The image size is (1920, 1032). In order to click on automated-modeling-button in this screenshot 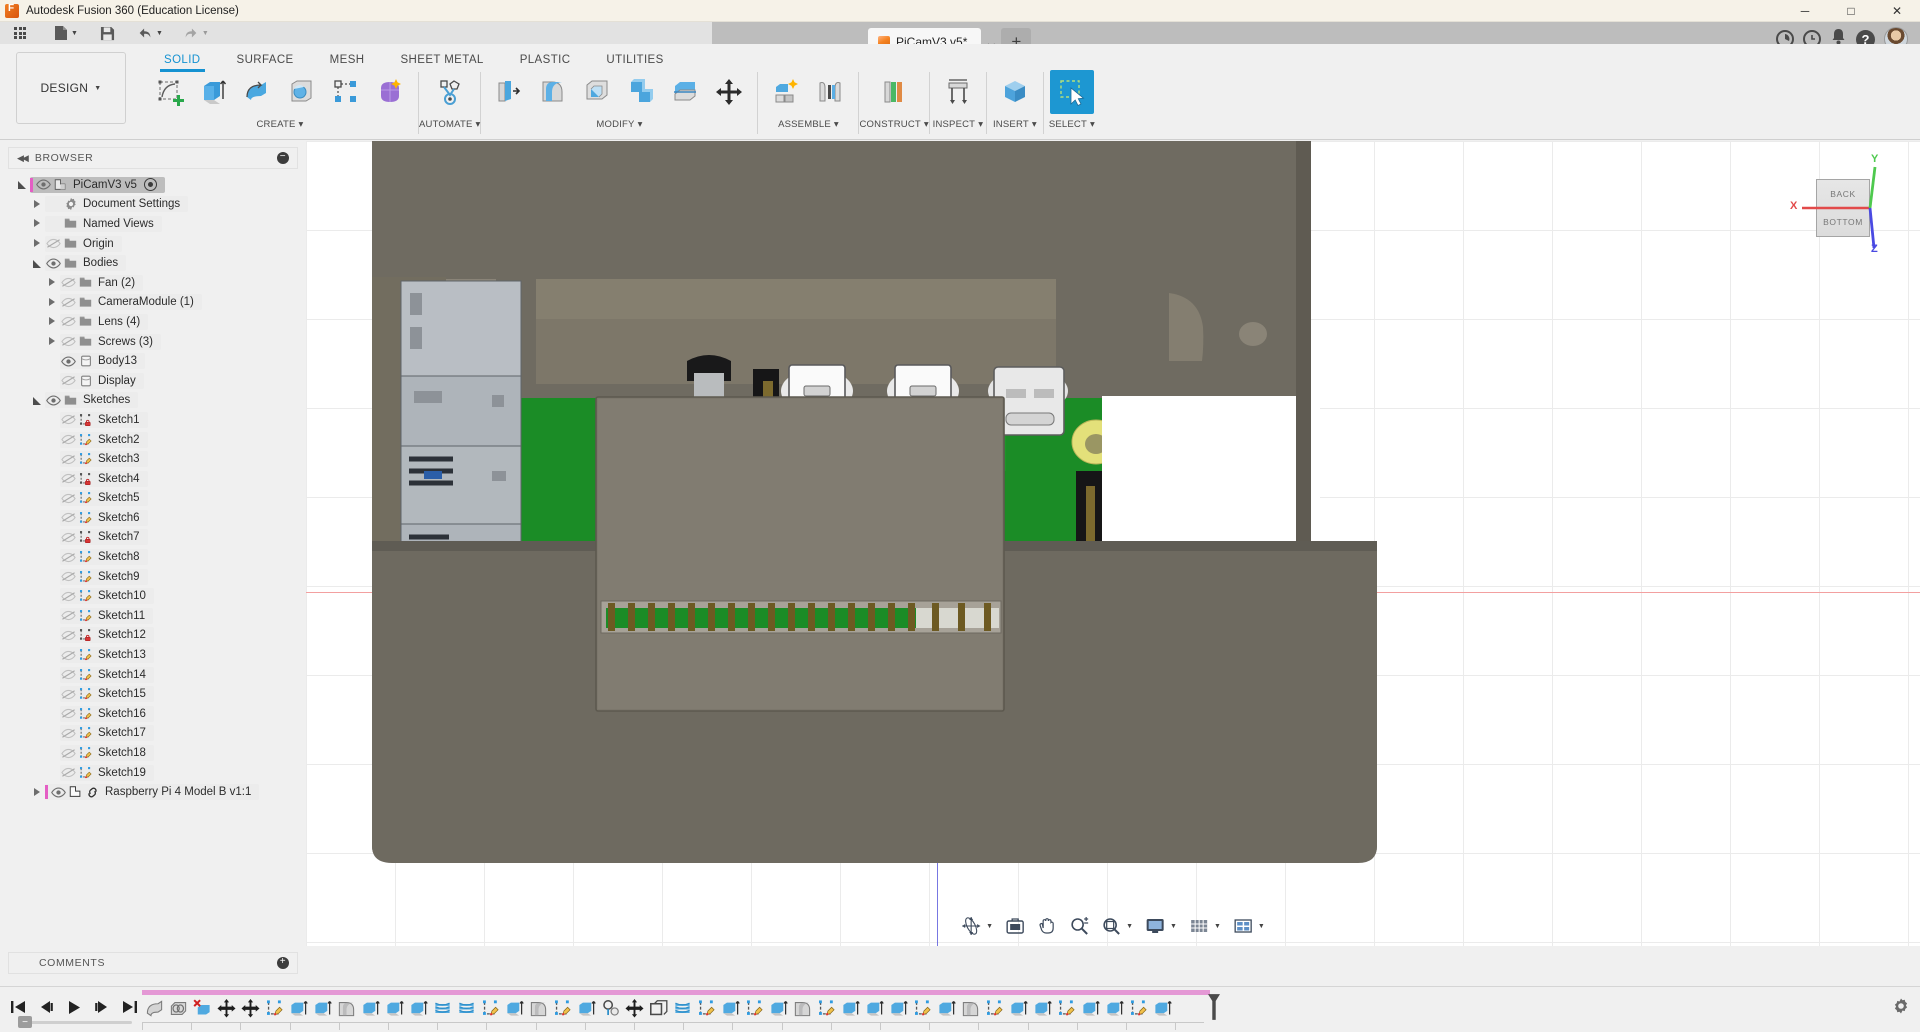, I will do `click(450, 92)`.